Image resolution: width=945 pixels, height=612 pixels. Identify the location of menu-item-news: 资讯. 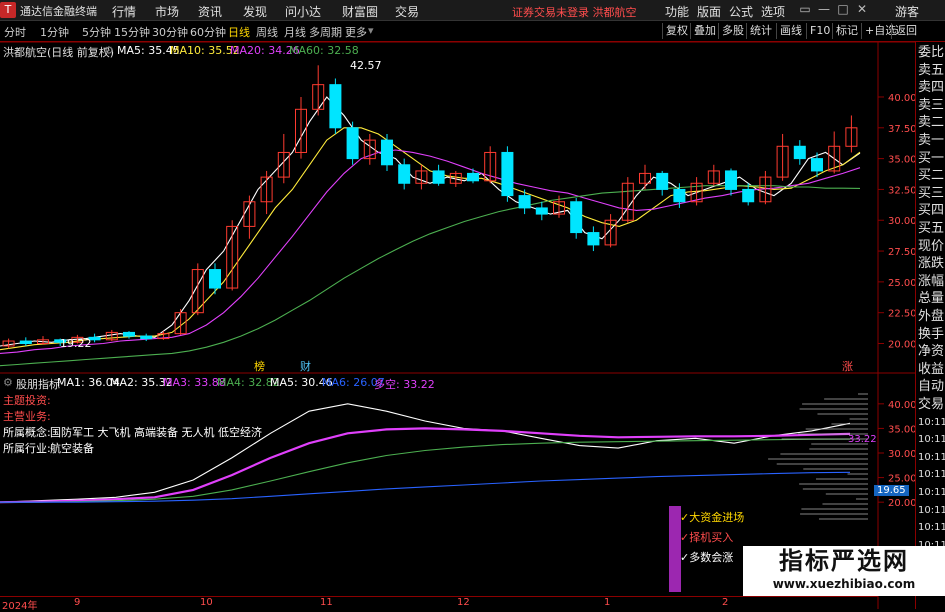
(210, 11).